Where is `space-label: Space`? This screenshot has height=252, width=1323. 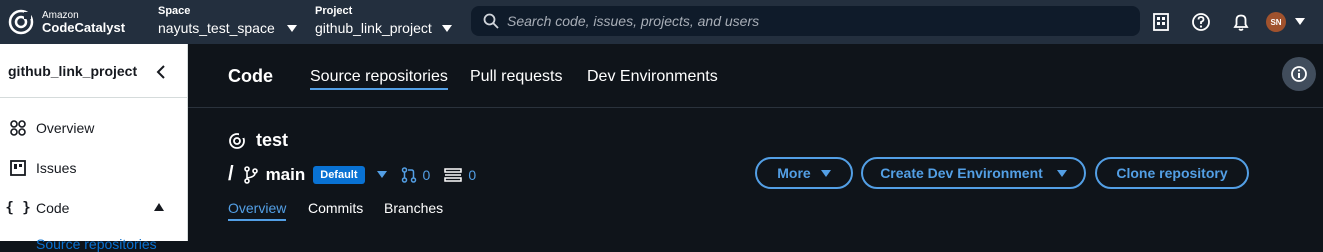
space-label: Space is located at coordinates (174, 11).